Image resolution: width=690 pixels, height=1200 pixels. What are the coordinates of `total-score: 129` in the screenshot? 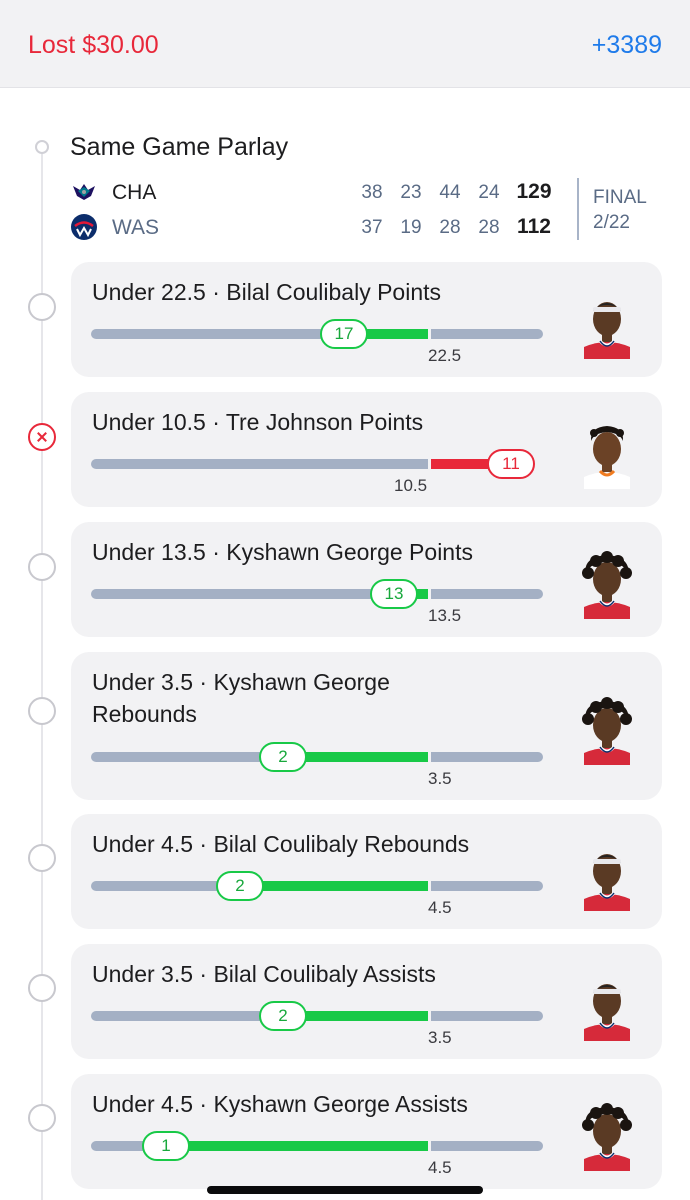 It's located at (534, 191).